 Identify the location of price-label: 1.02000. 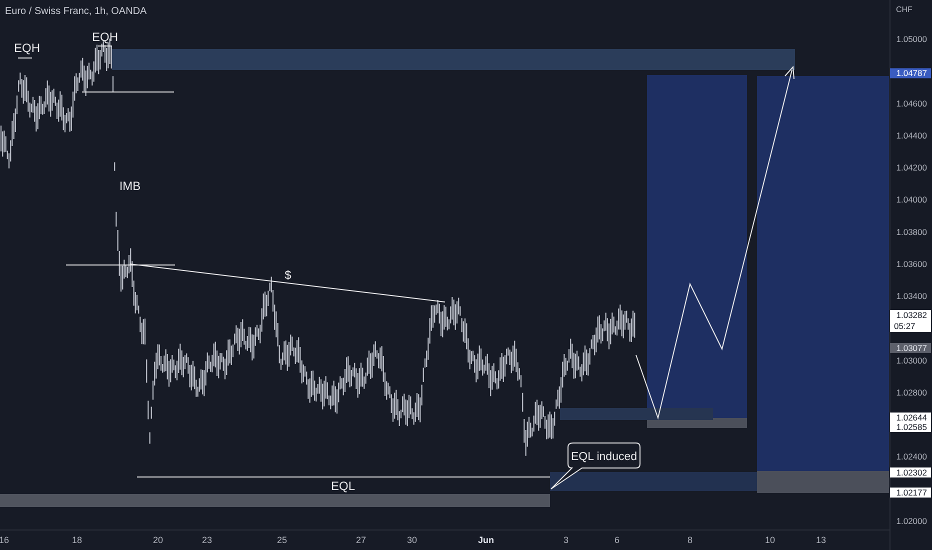
(911, 521).